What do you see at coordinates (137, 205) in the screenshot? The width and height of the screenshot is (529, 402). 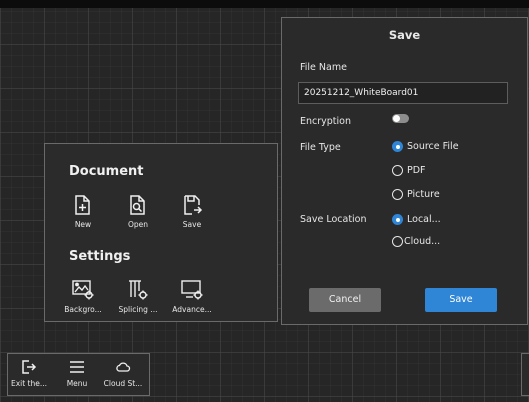 I see `open-file-icon` at bounding box center [137, 205].